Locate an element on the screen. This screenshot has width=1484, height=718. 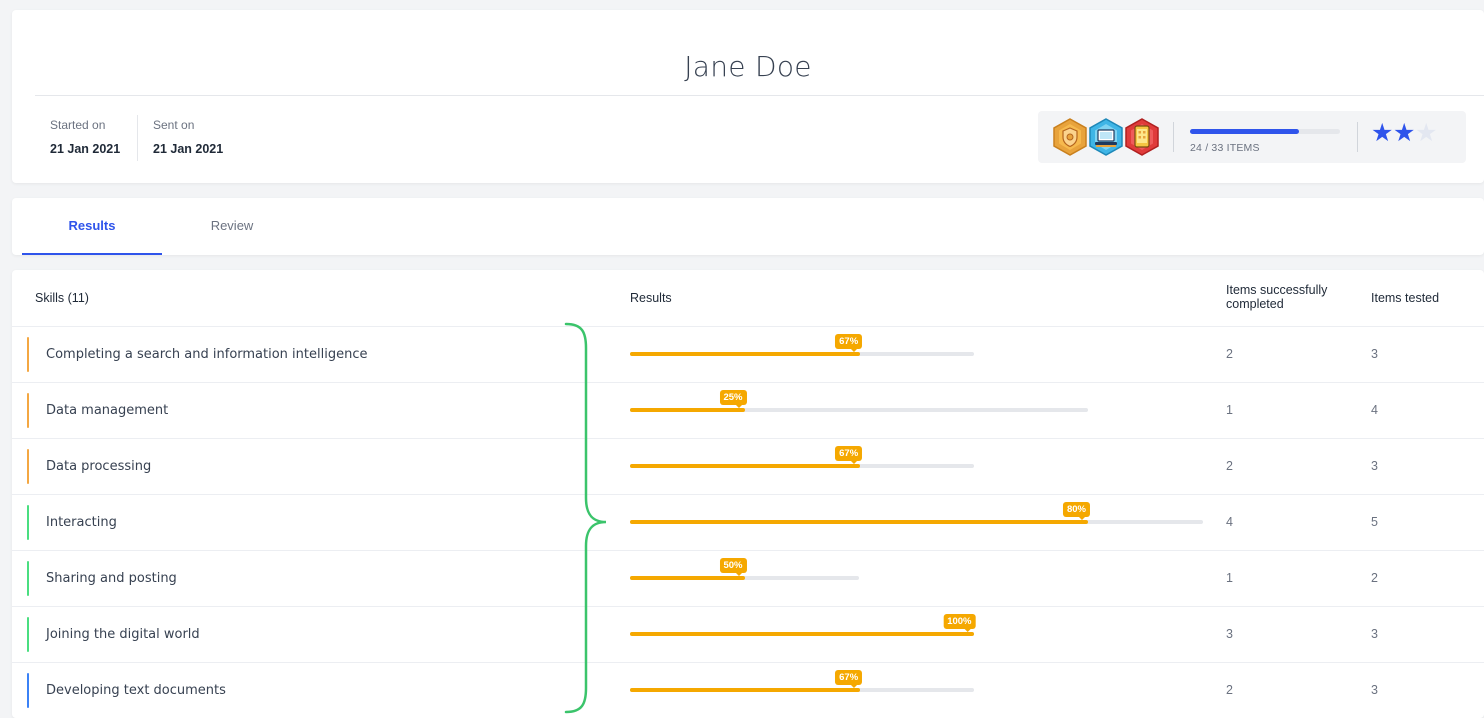
started-on-label: Started on is located at coordinates (78, 125).